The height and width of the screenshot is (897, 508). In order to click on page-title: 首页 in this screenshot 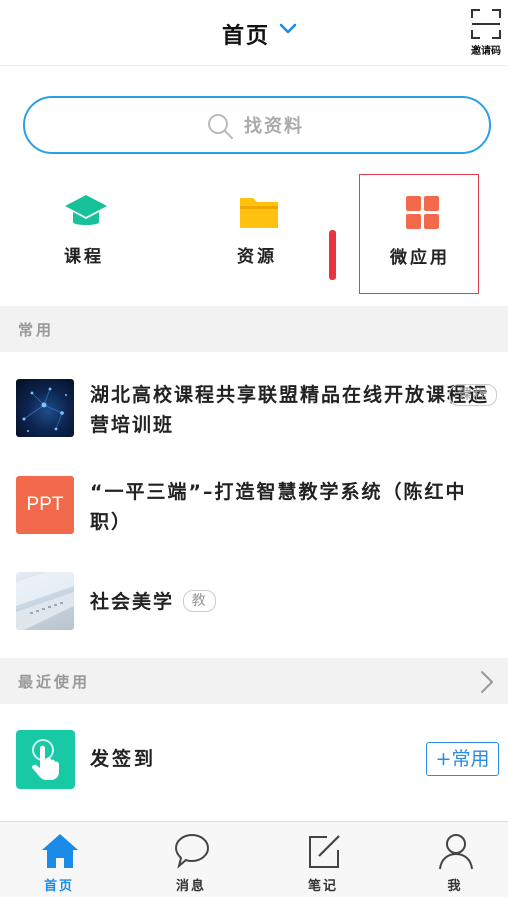, I will do `click(246, 34)`.